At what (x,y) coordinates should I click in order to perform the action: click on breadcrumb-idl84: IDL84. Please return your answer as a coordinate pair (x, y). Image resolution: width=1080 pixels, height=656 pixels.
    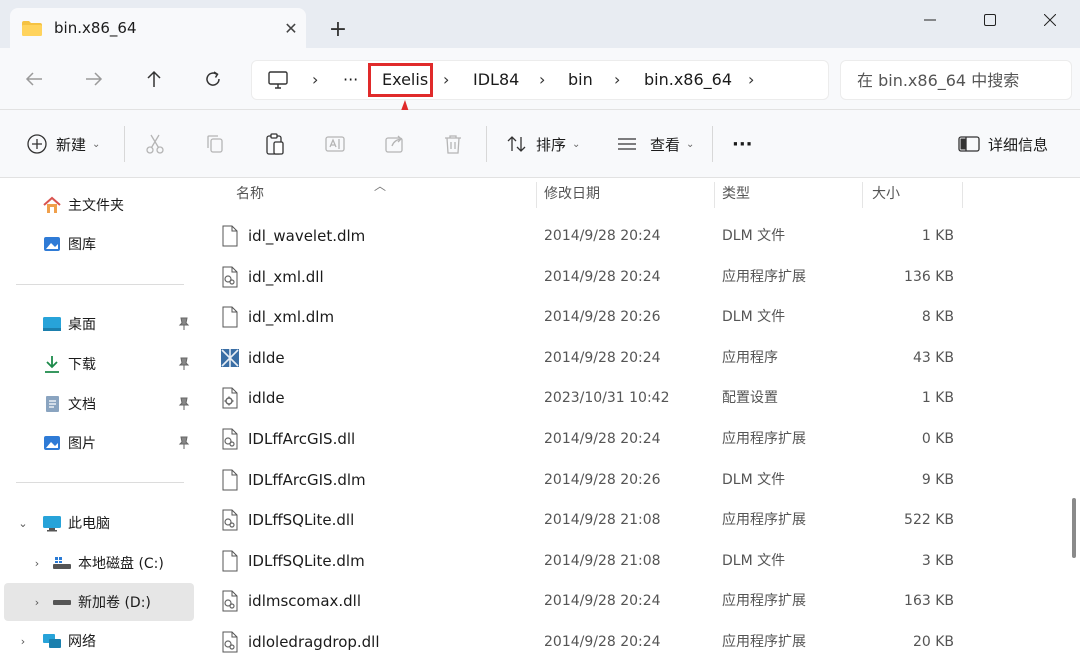
    Looking at the image, I should click on (496, 81).